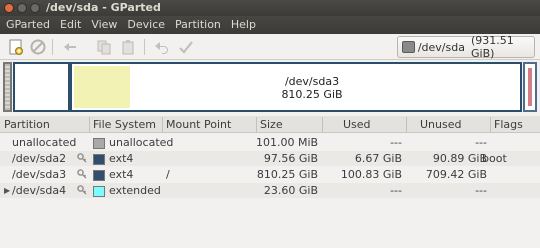  Describe the element at coordinates (41, 87) in the screenshot. I see `disk-map-sda2` at that location.